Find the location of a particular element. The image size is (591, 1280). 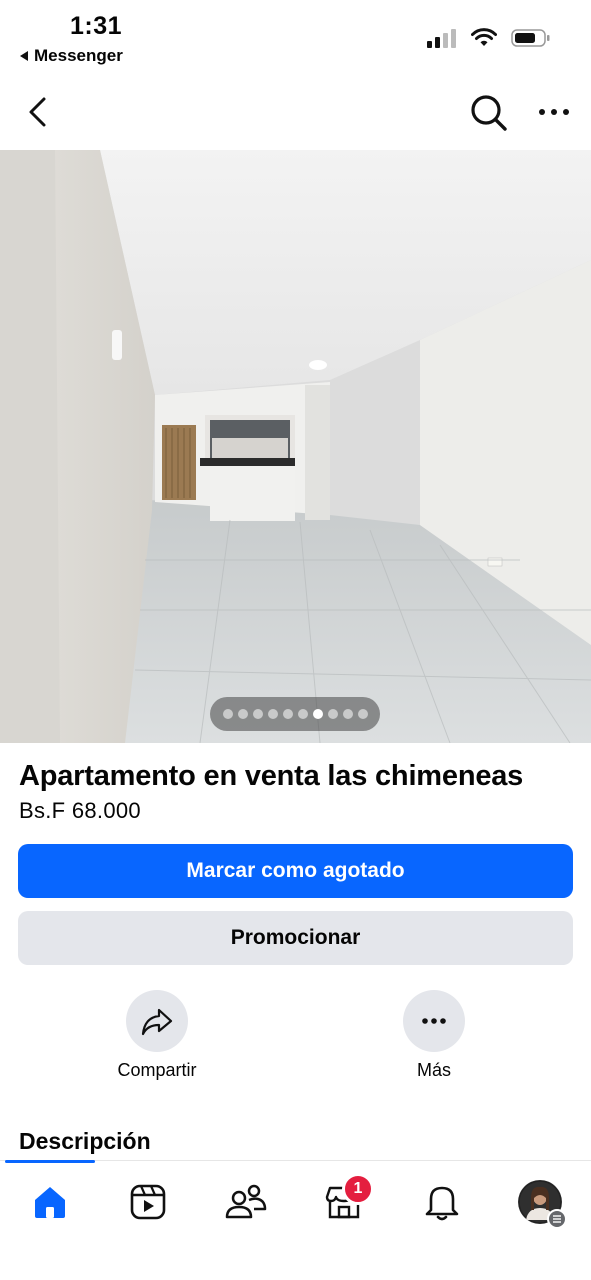

tab-home is located at coordinates (50, 1202).